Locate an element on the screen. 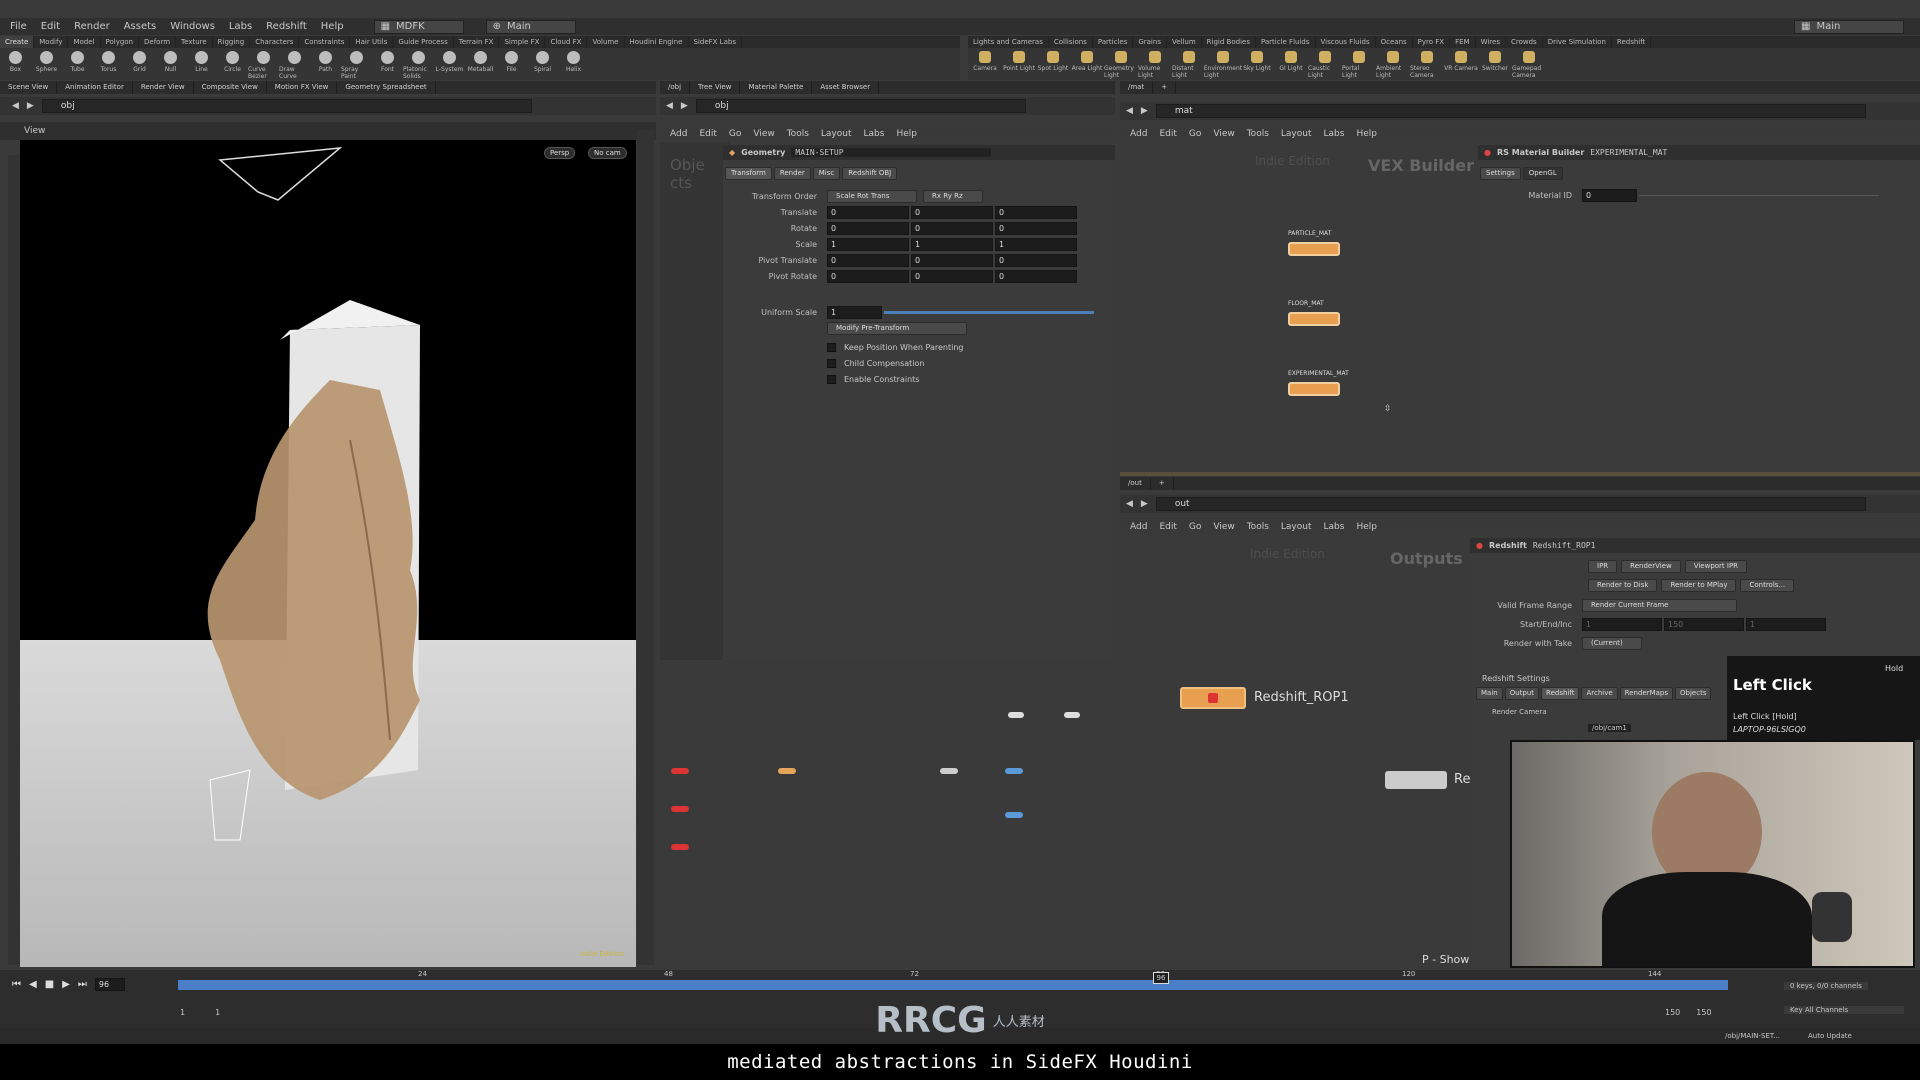 The height and width of the screenshot is (1080, 1920). right-main-select: ▦ Main is located at coordinates (1849, 26).